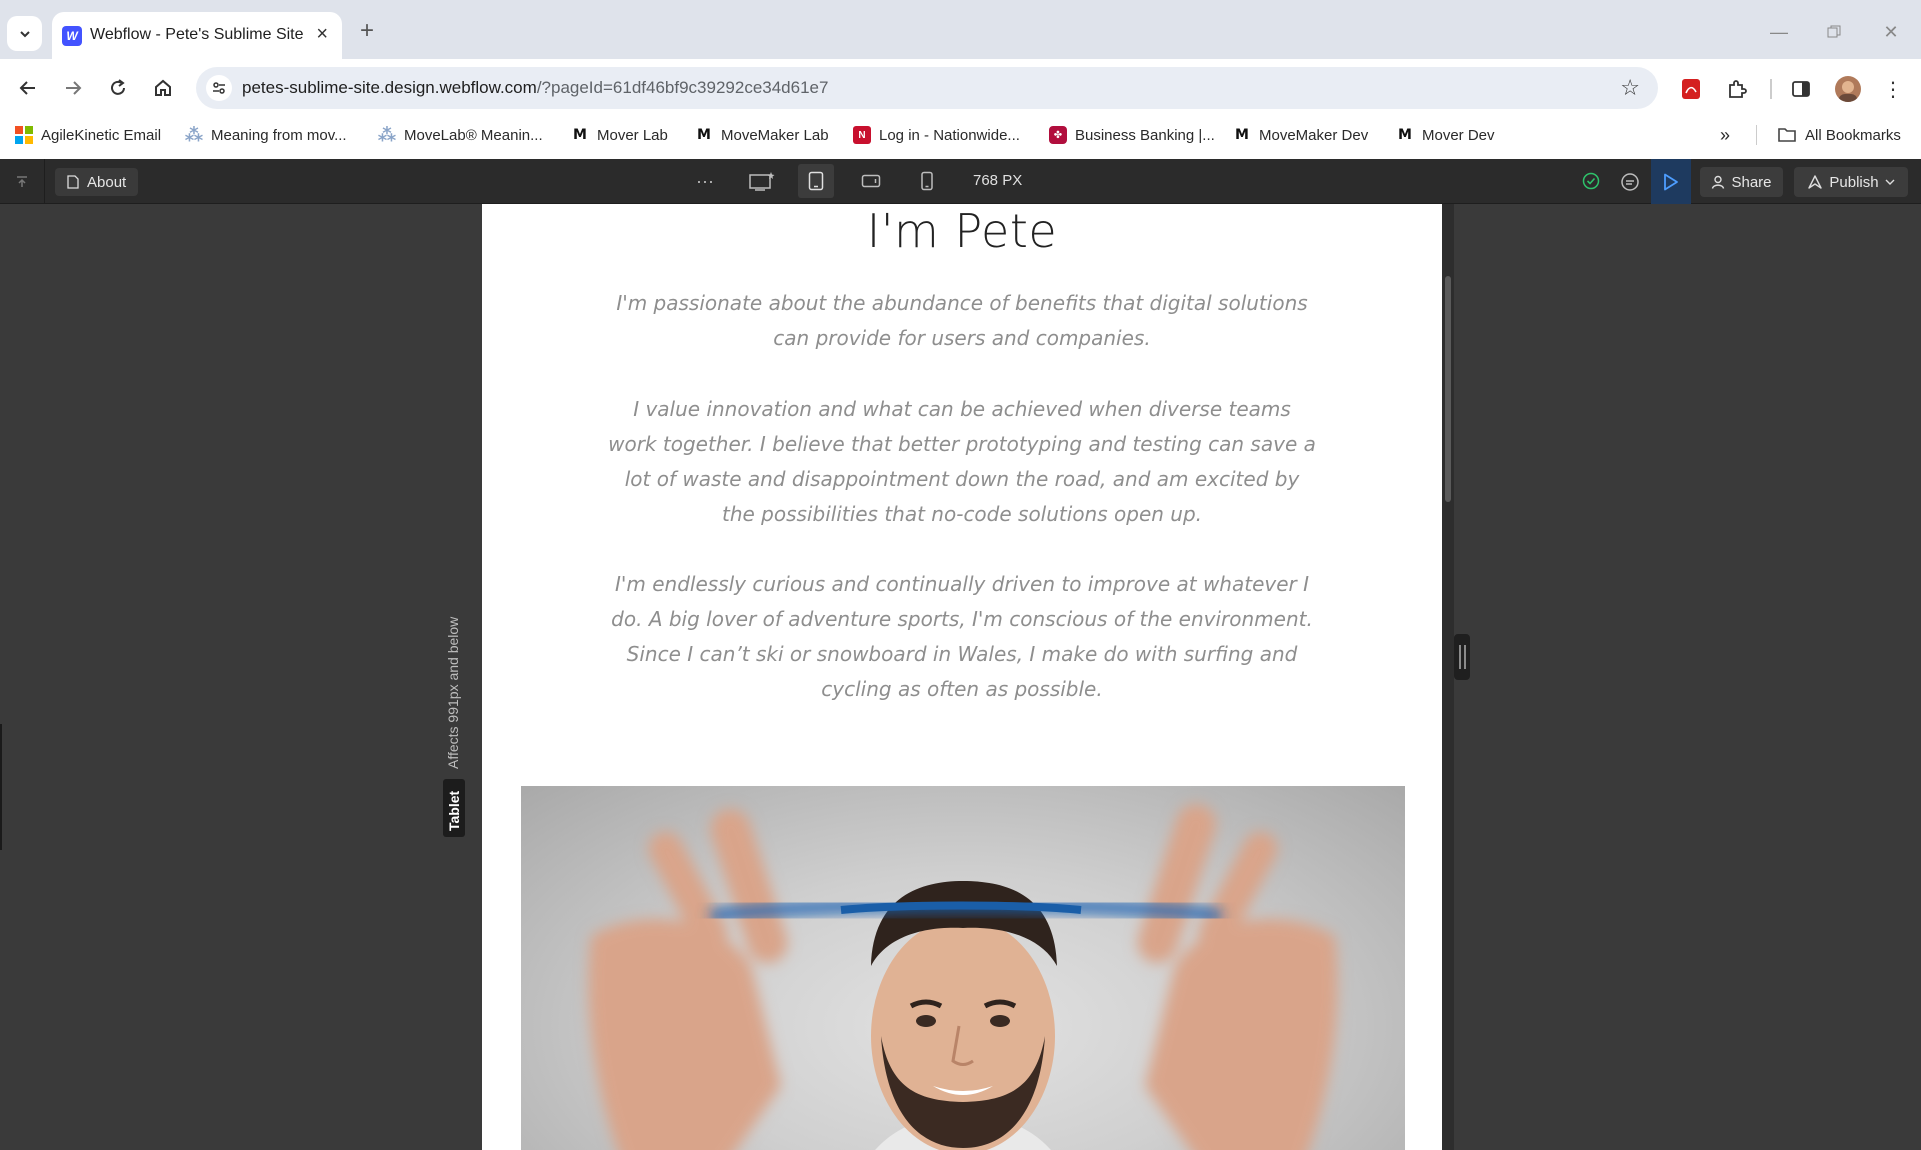 The height and width of the screenshot is (1150, 1921). What do you see at coordinates (1630, 182) in the screenshot?
I see `comments-icon` at bounding box center [1630, 182].